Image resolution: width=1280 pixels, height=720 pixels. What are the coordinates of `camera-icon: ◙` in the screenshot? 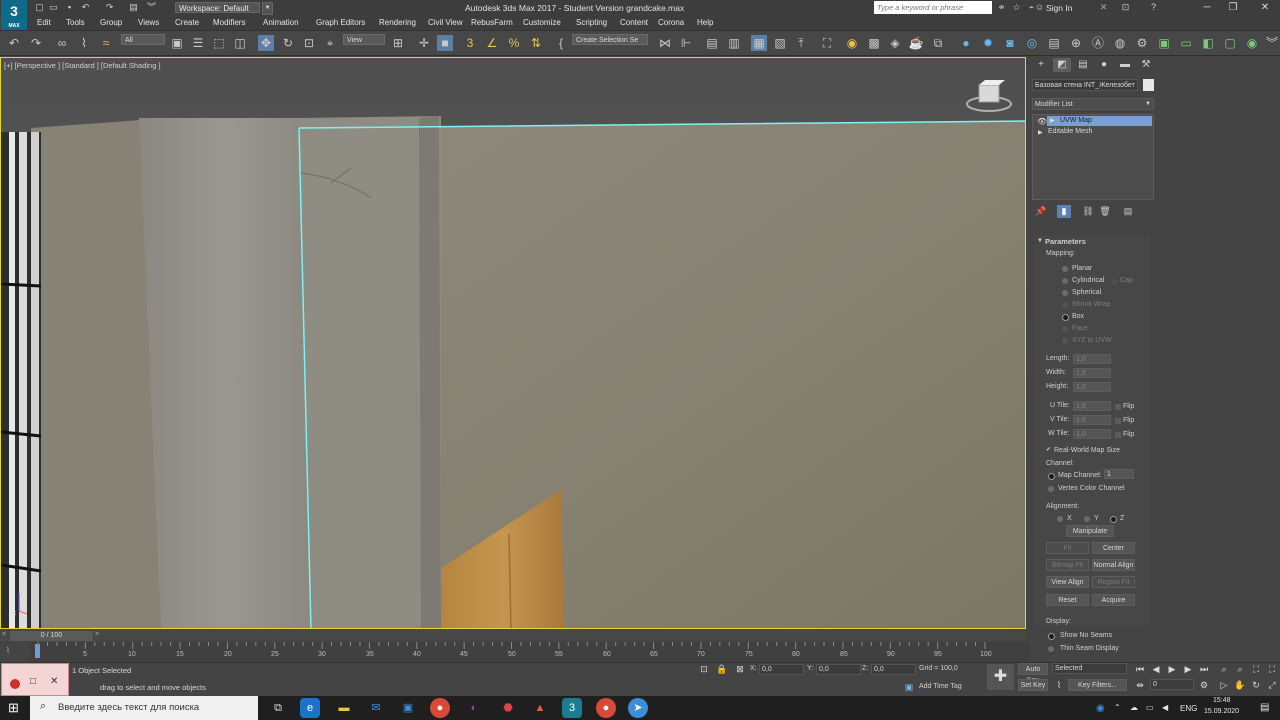 It's located at (1010, 43).